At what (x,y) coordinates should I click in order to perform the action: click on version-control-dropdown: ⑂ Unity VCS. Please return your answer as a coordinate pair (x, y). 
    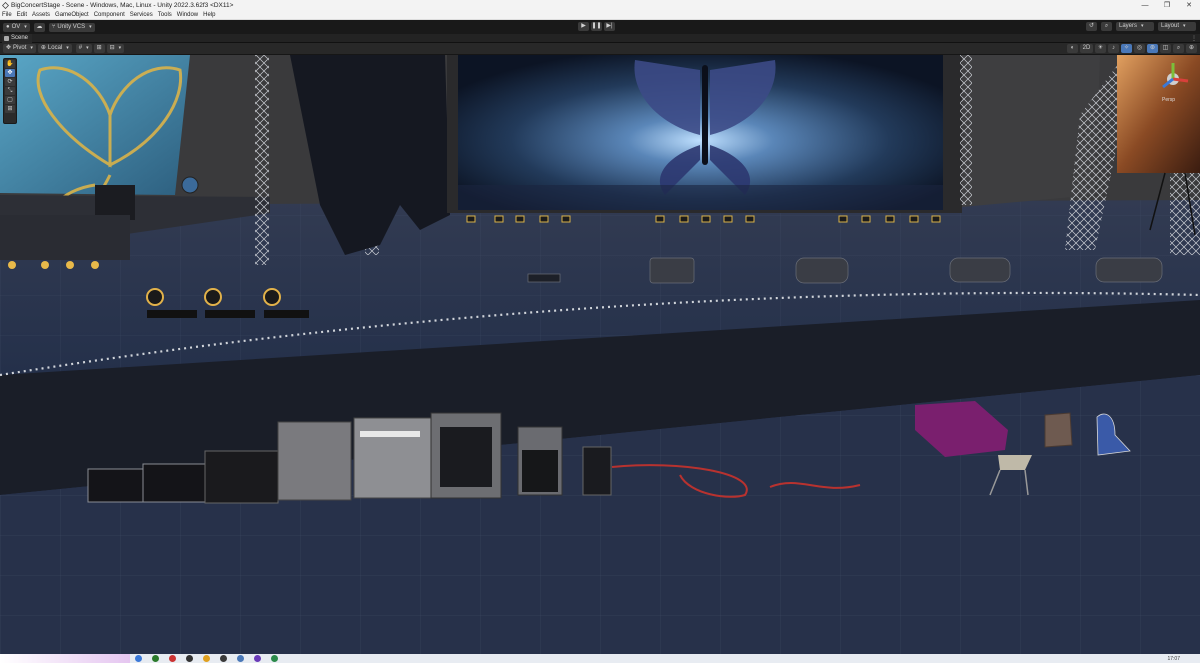
    Looking at the image, I should click on (71, 27).